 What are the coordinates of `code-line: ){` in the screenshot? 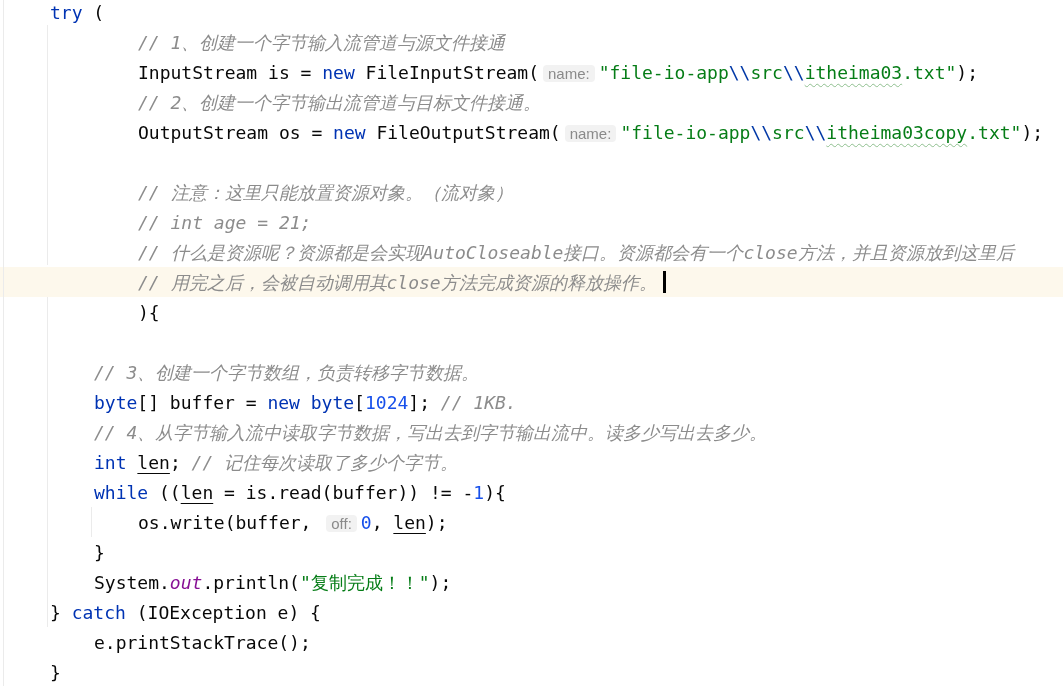 It's located at (149, 312).